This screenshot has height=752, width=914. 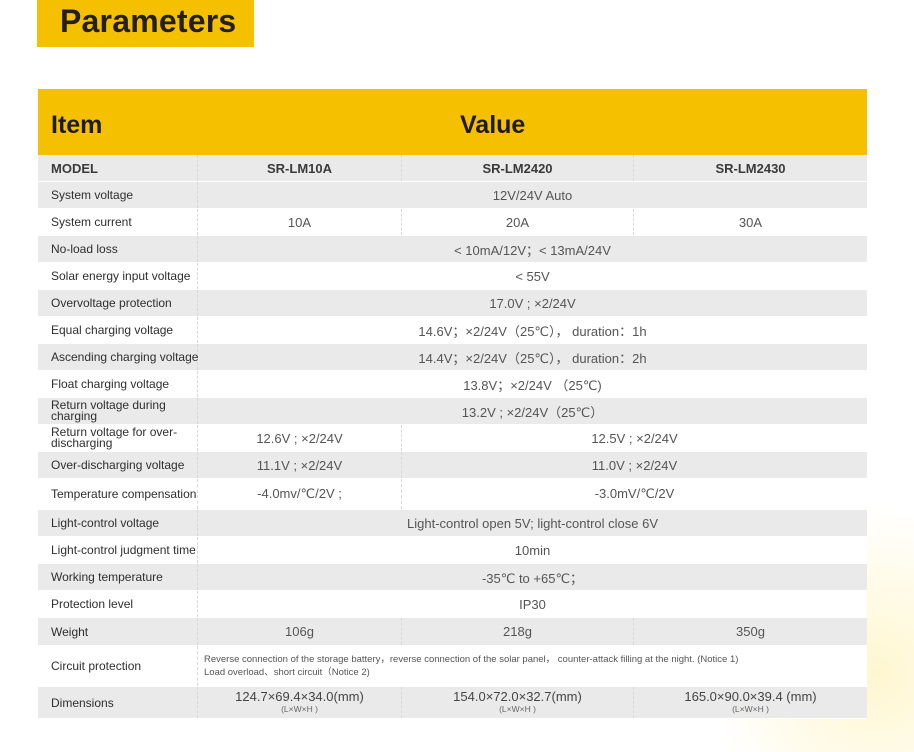 I want to click on value-cell: 11.1V ; ×2/24V, so click(x=300, y=465).